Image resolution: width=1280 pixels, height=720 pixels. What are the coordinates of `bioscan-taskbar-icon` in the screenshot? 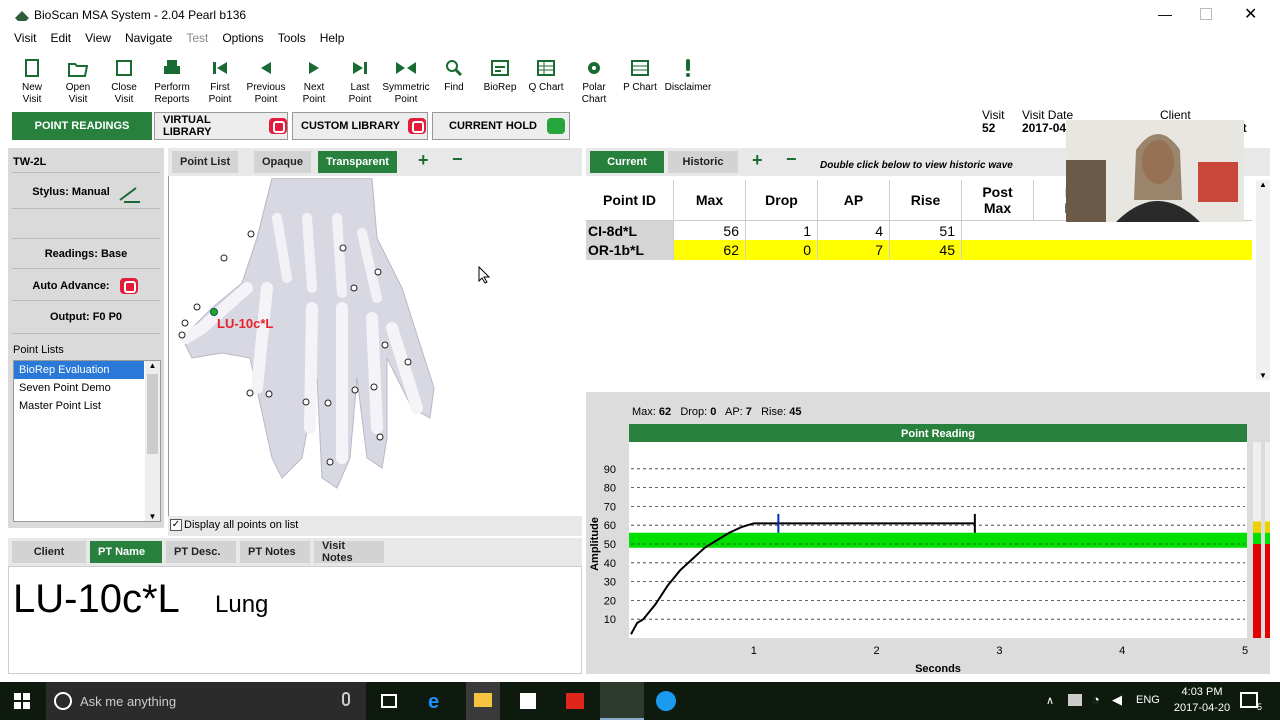 It's located at (622, 701).